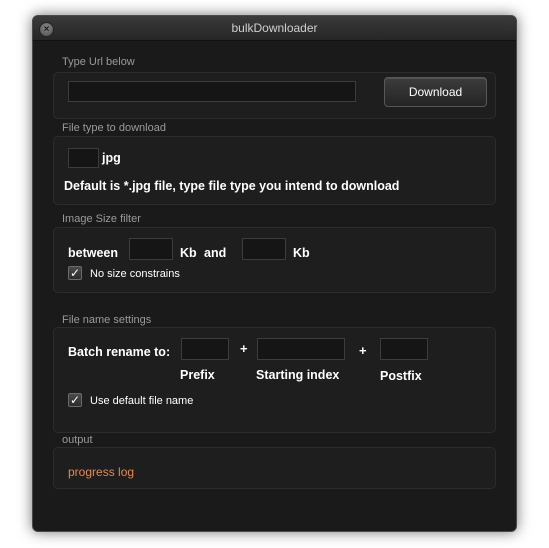 The width and height of the screenshot is (549, 548). What do you see at coordinates (135, 274) in the screenshot?
I see `no-constraints-label: No size constrains` at bounding box center [135, 274].